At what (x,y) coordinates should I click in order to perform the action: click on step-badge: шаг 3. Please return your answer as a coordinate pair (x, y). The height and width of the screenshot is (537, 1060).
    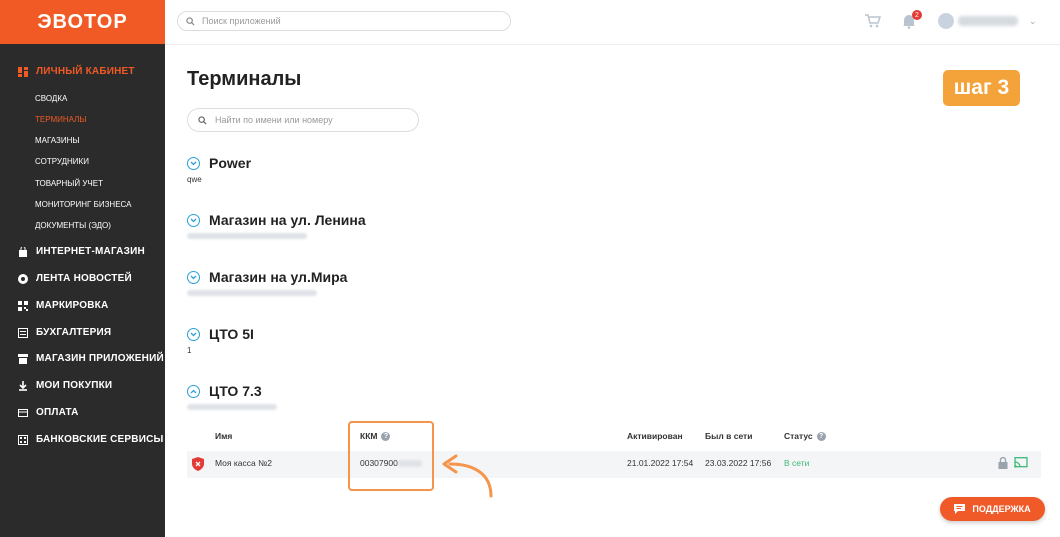
    Looking at the image, I should click on (981, 88).